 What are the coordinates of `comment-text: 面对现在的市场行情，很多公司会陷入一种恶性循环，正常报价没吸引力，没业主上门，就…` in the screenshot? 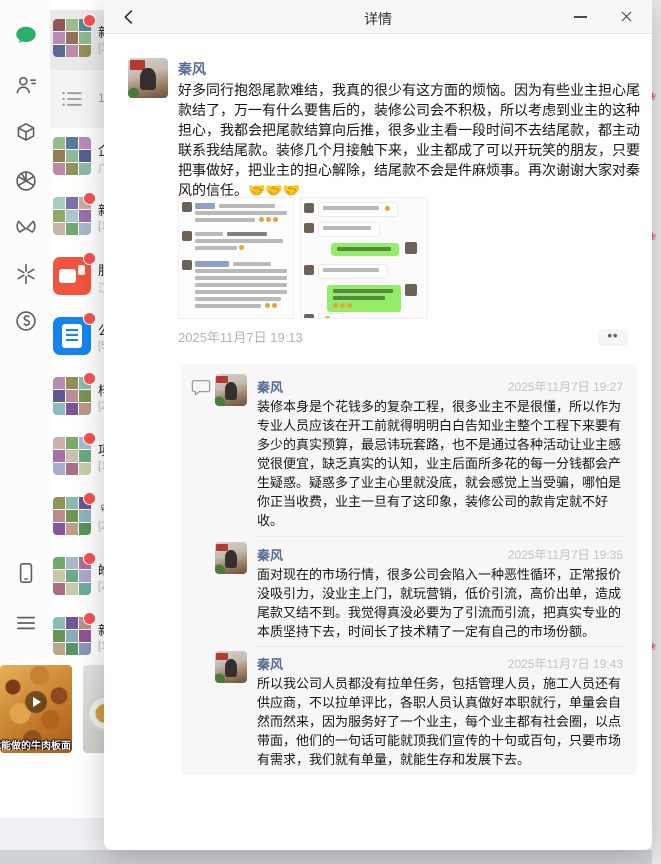 It's located at (439, 603).